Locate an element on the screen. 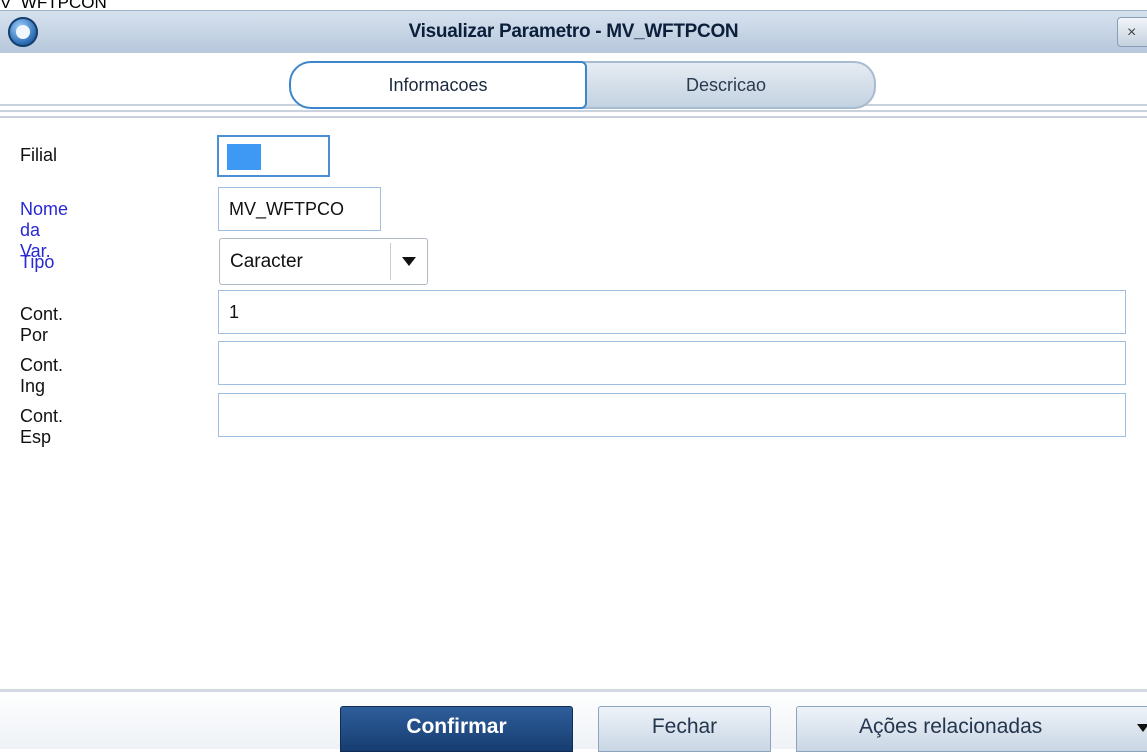 The width and height of the screenshot is (1147, 752). related-actions-label: Ações relacionadas is located at coordinates (951, 726).